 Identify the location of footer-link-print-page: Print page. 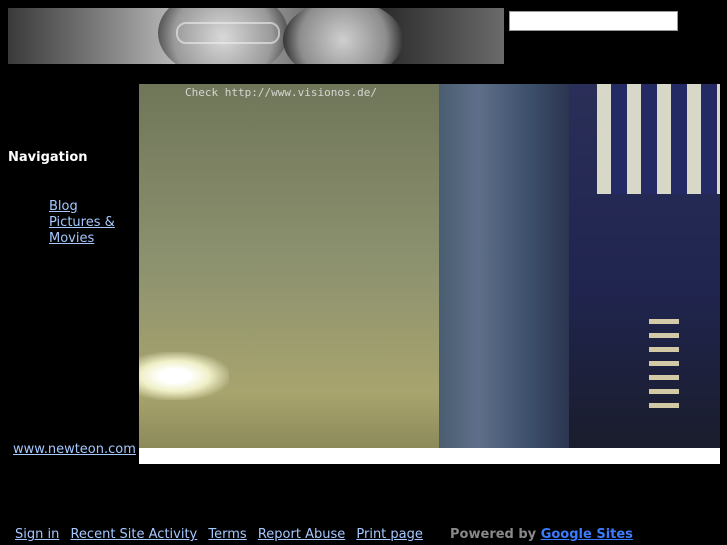
(389, 534).